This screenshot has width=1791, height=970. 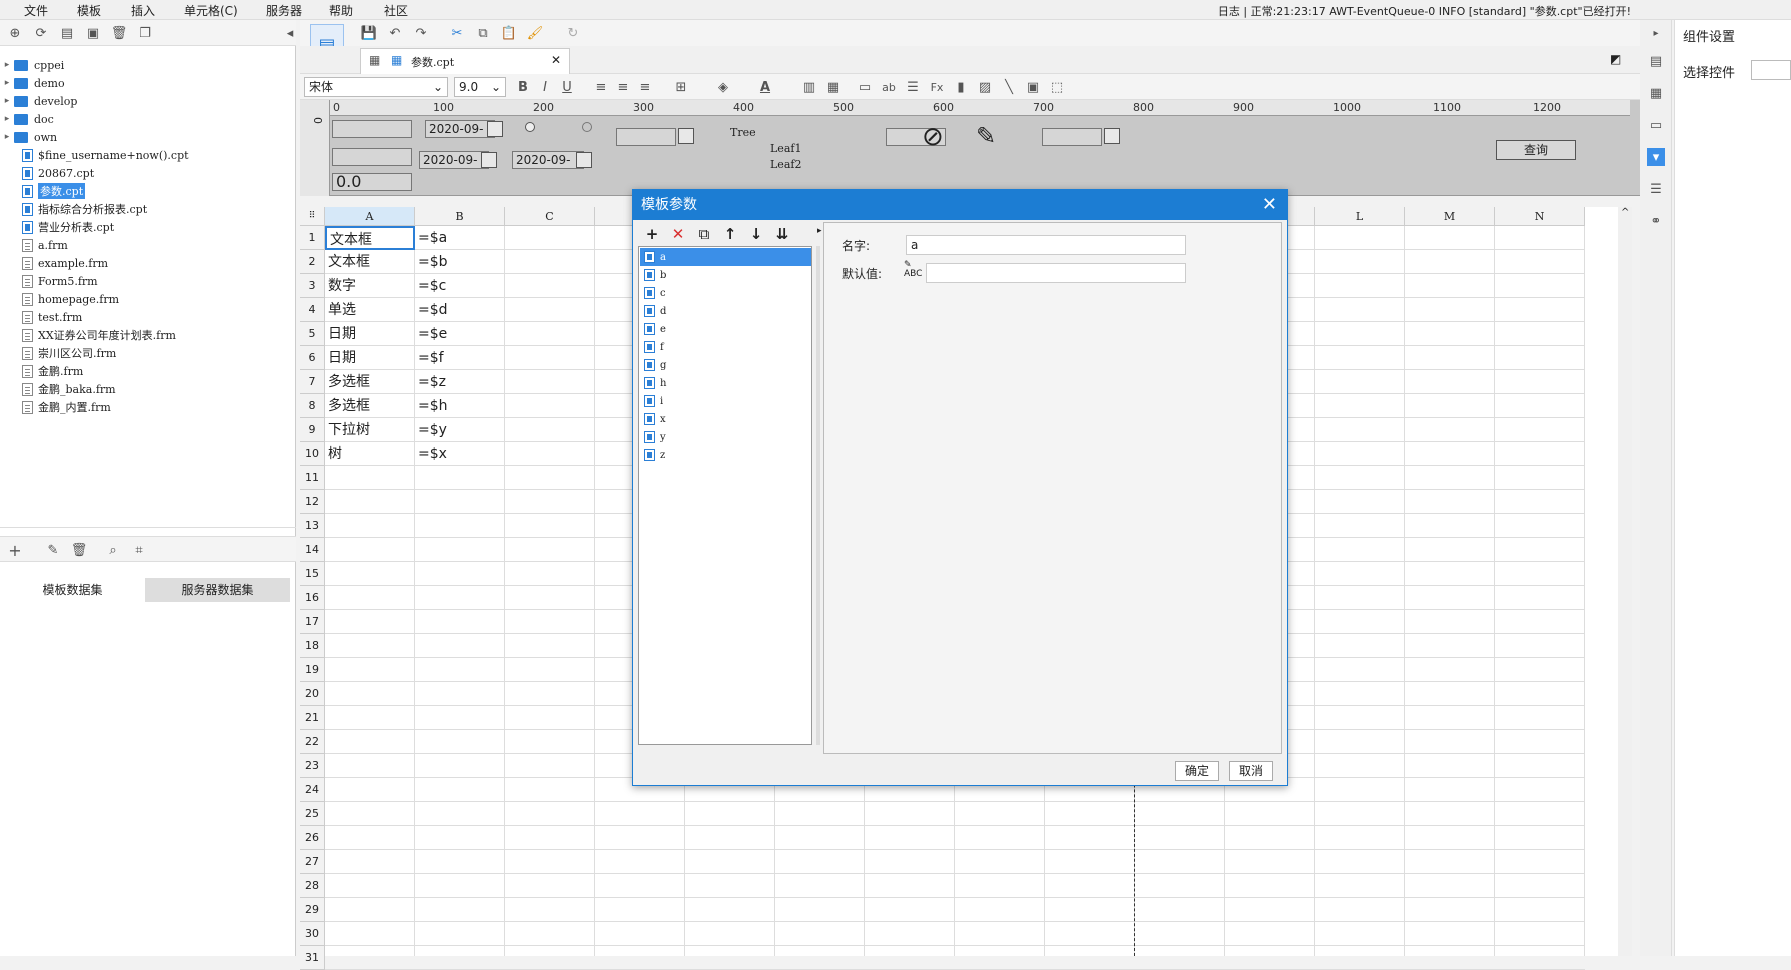 What do you see at coordinates (370, 454) in the screenshot?
I see `cell-A10: 树` at bounding box center [370, 454].